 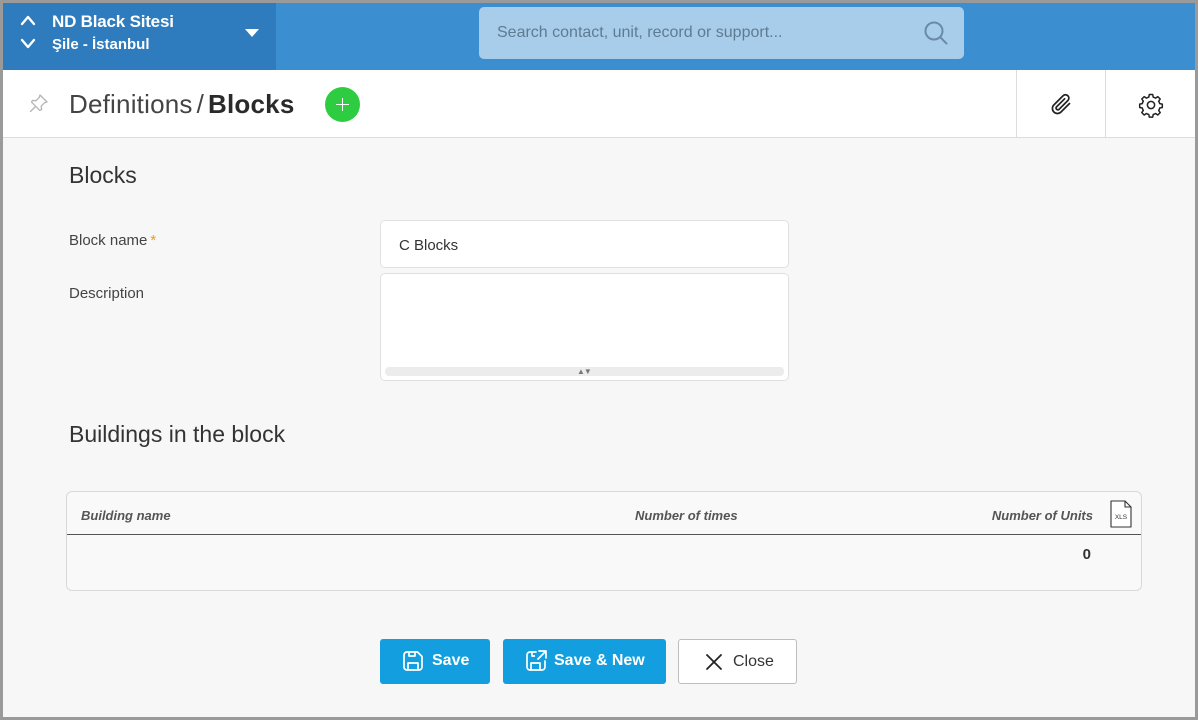 I want to click on paperclip-icon, so click(x=1061, y=104).